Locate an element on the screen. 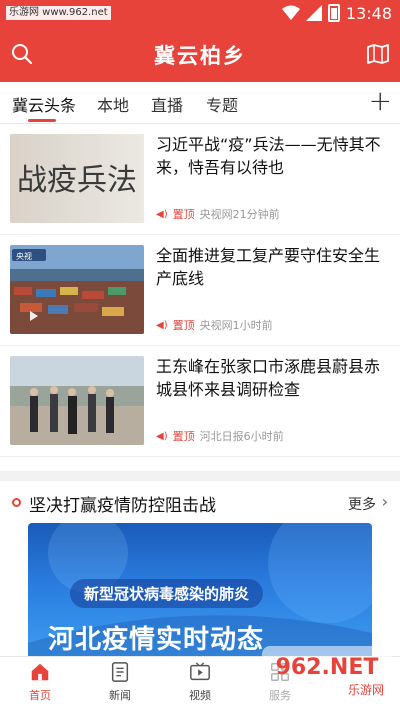 The width and height of the screenshot is (400, 711). article-thumbnail: 战疫兵法 is located at coordinates (77, 178).